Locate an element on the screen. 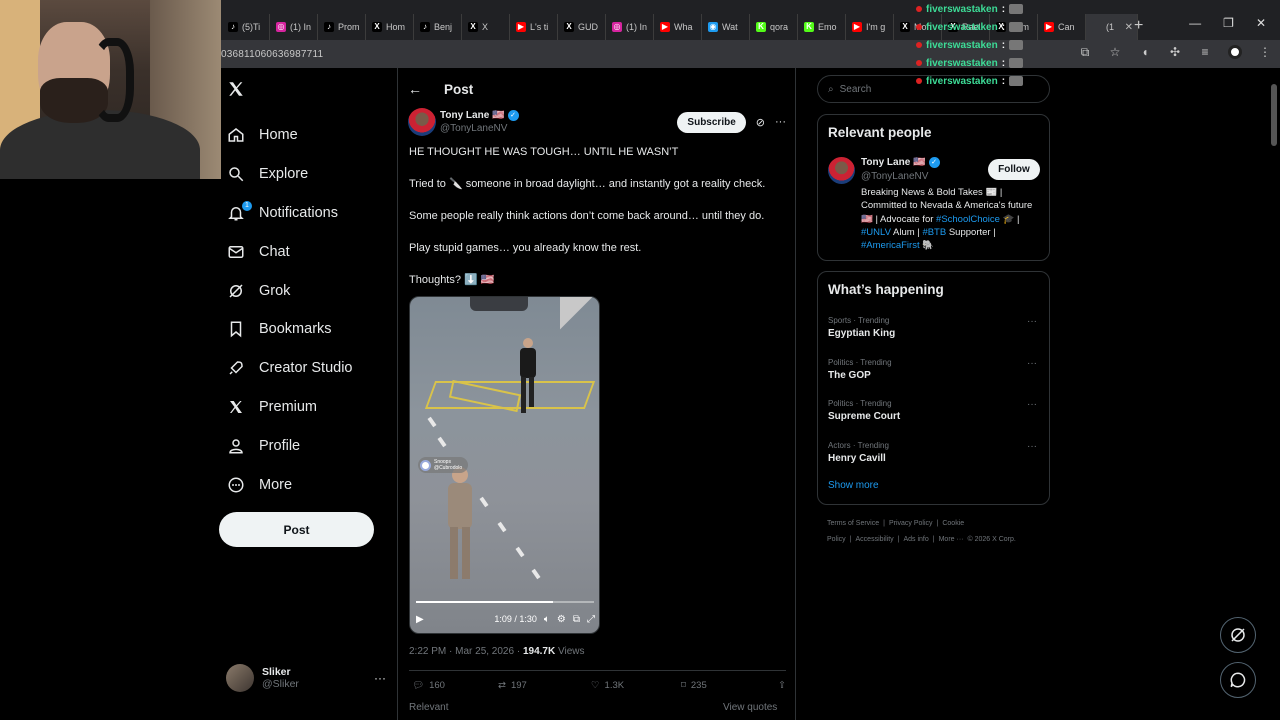 Image resolution: width=1280 pixels, height=720 pixels. author-name: Tony Lane 🇺🇸 is located at coordinates (472, 115).